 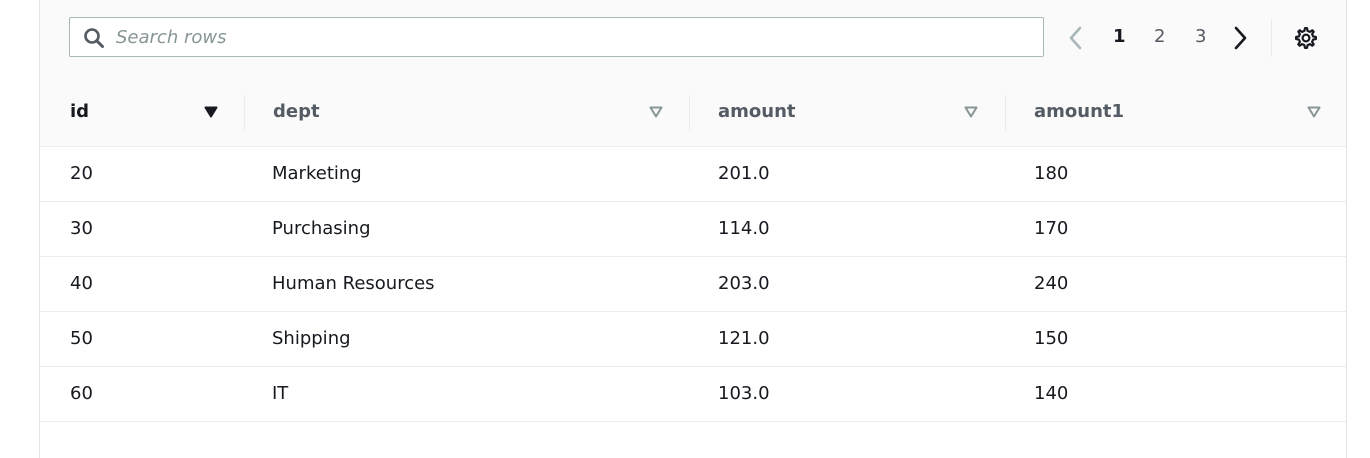 I want to click on column-header-dept: dept, so click(x=467, y=113).